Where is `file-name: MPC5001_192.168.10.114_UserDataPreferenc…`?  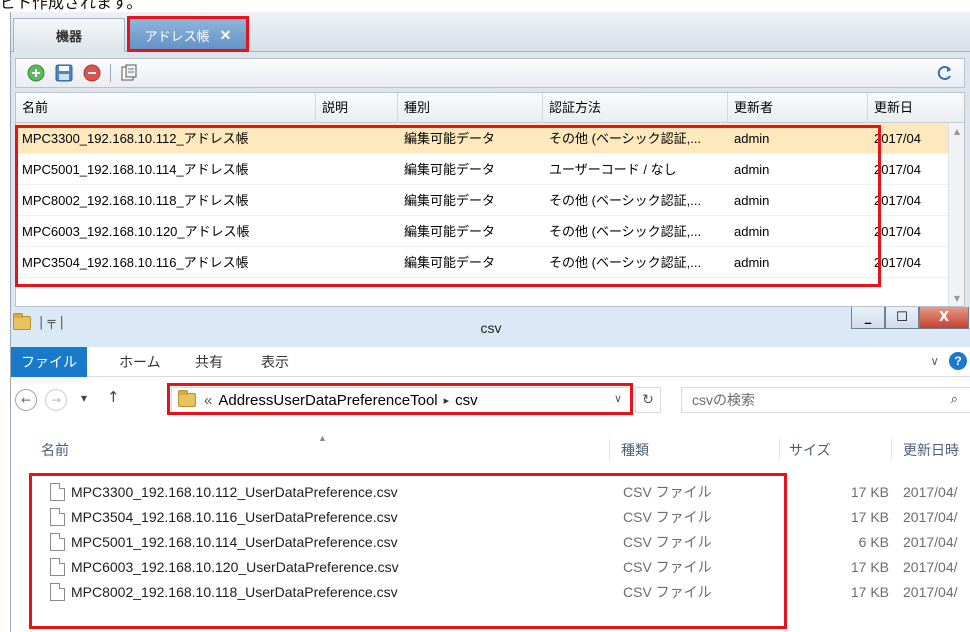 file-name: MPC5001_192.168.10.114_UserDataPreferenc… is located at coordinates (234, 542).